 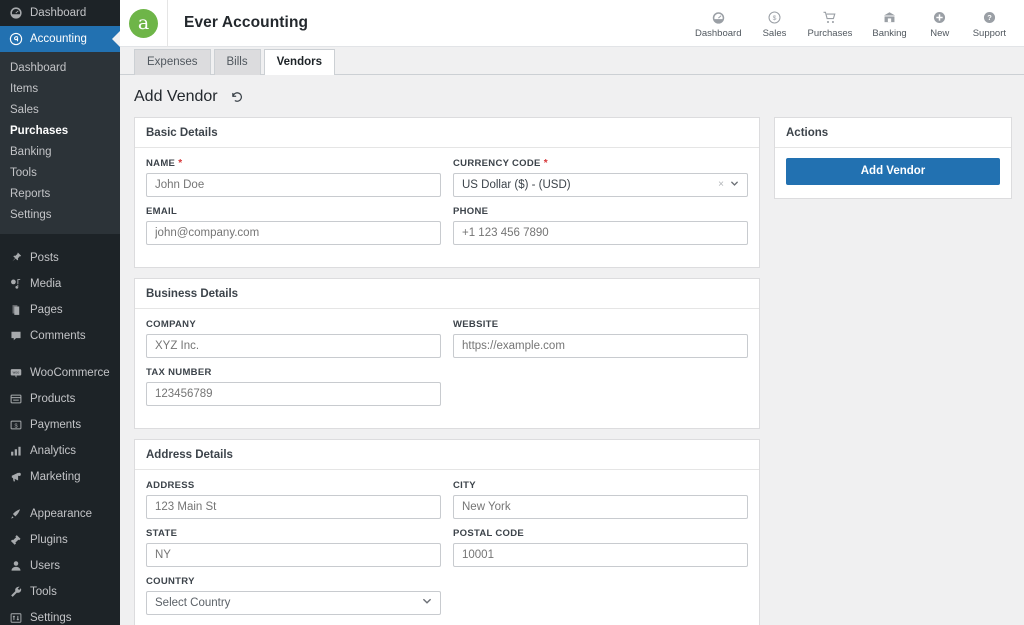 I want to click on media-icon, so click(x=15, y=284).